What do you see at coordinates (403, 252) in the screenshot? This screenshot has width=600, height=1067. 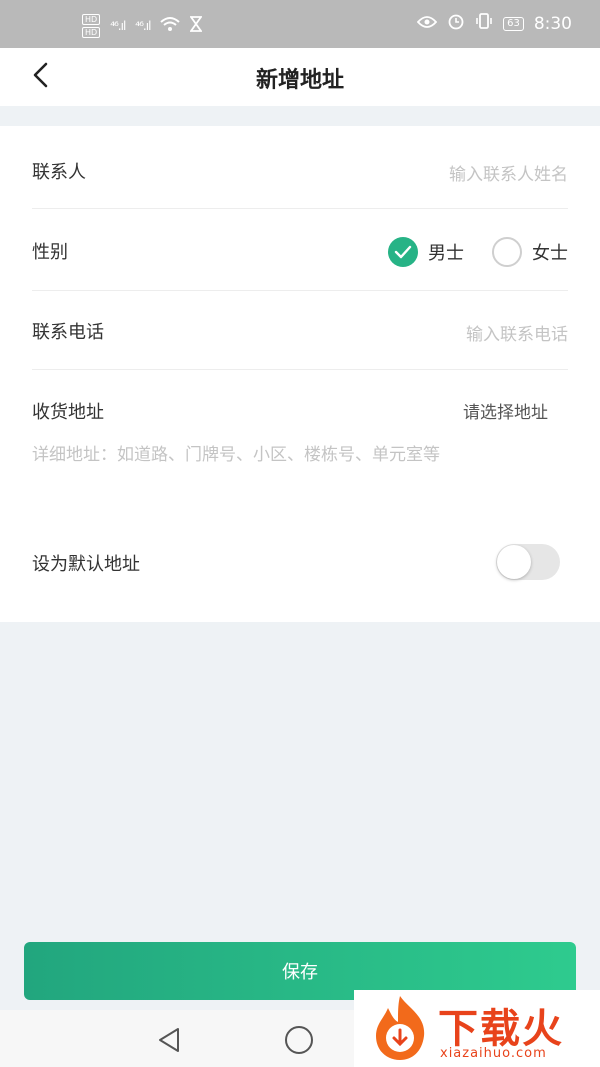 I see `radio-checked-icon` at bounding box center [403, 252].